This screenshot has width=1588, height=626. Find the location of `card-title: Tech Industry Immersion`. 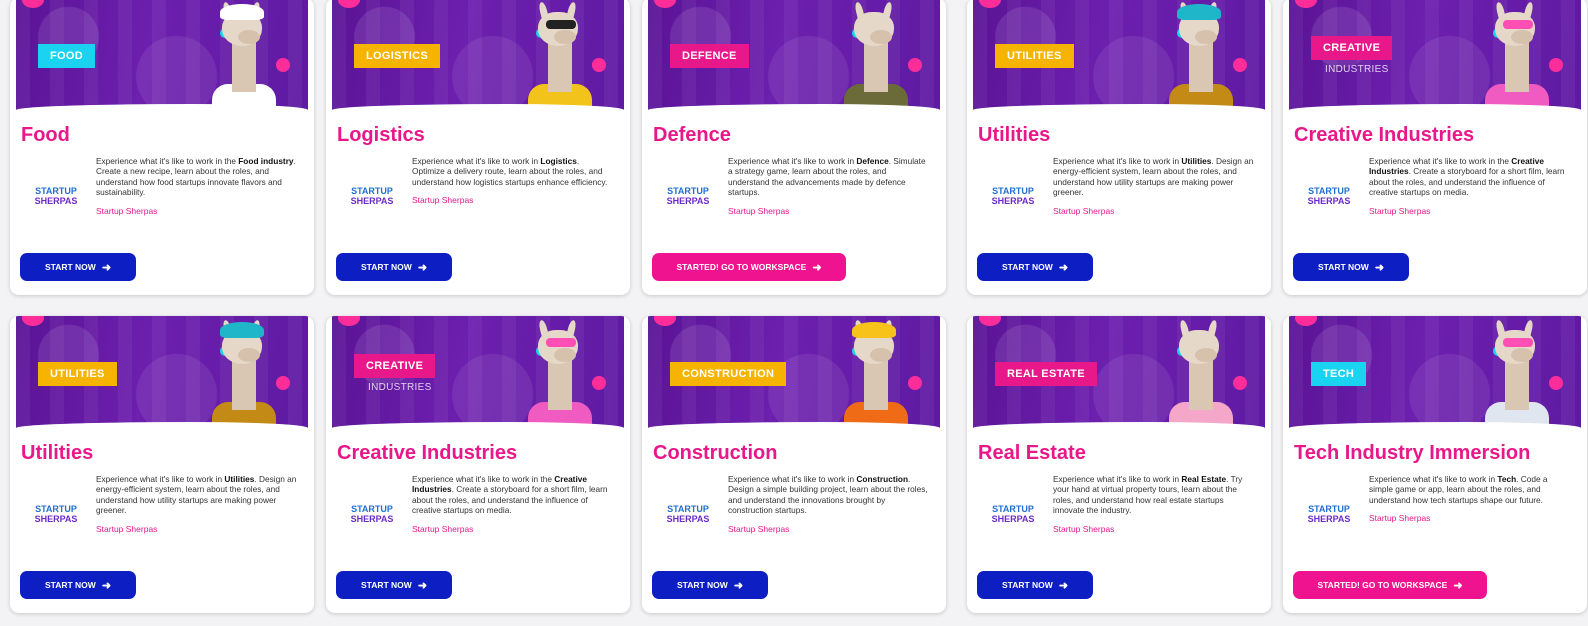

card-title: Tech Industry Immersion is located at coordinates (1437, 453).